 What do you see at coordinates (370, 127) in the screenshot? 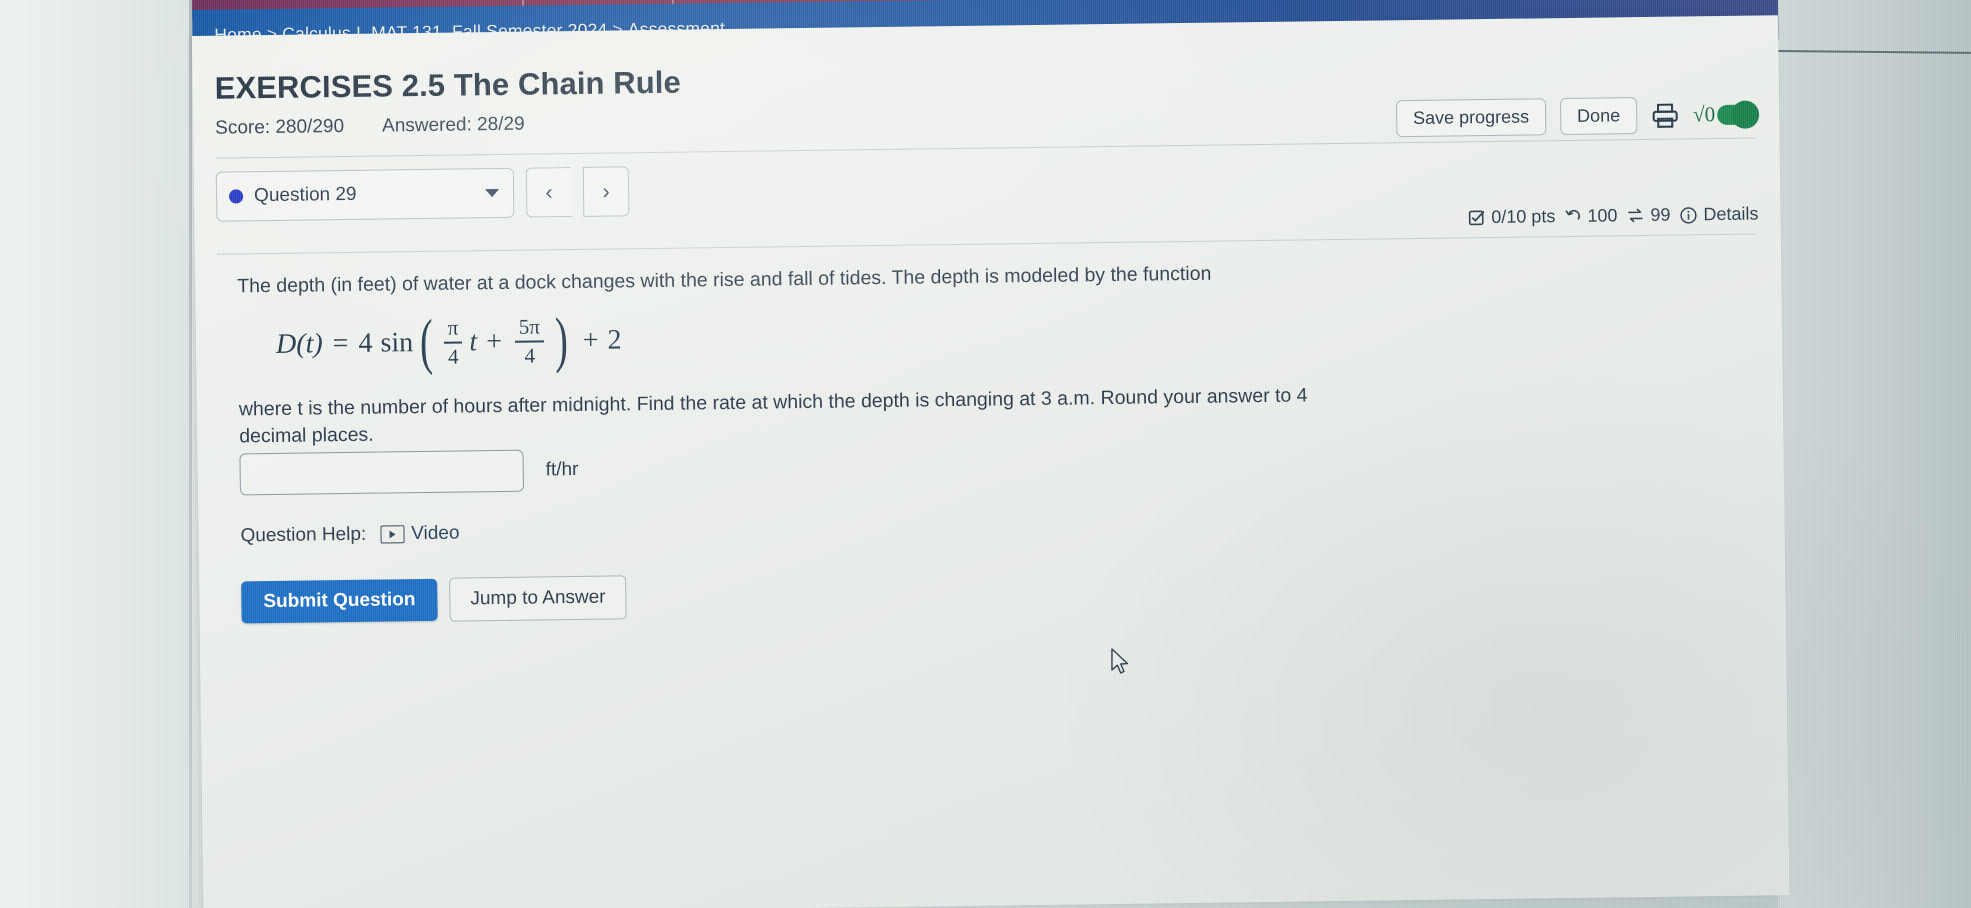
I see `score-summary: Score: 280/290 Answered: 28/29` at bounding box center [370, 127].